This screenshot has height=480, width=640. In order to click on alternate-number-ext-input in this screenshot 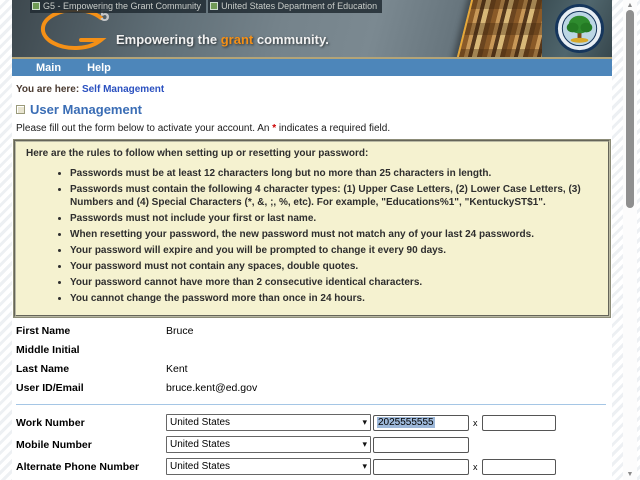, I will do `click(518, 466)`.